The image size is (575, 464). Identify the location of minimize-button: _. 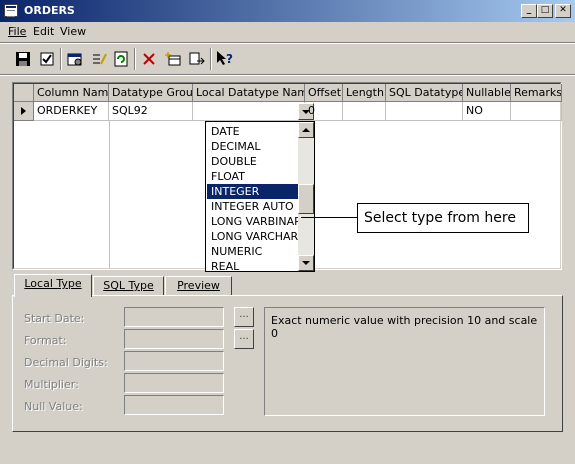
(529, 11).